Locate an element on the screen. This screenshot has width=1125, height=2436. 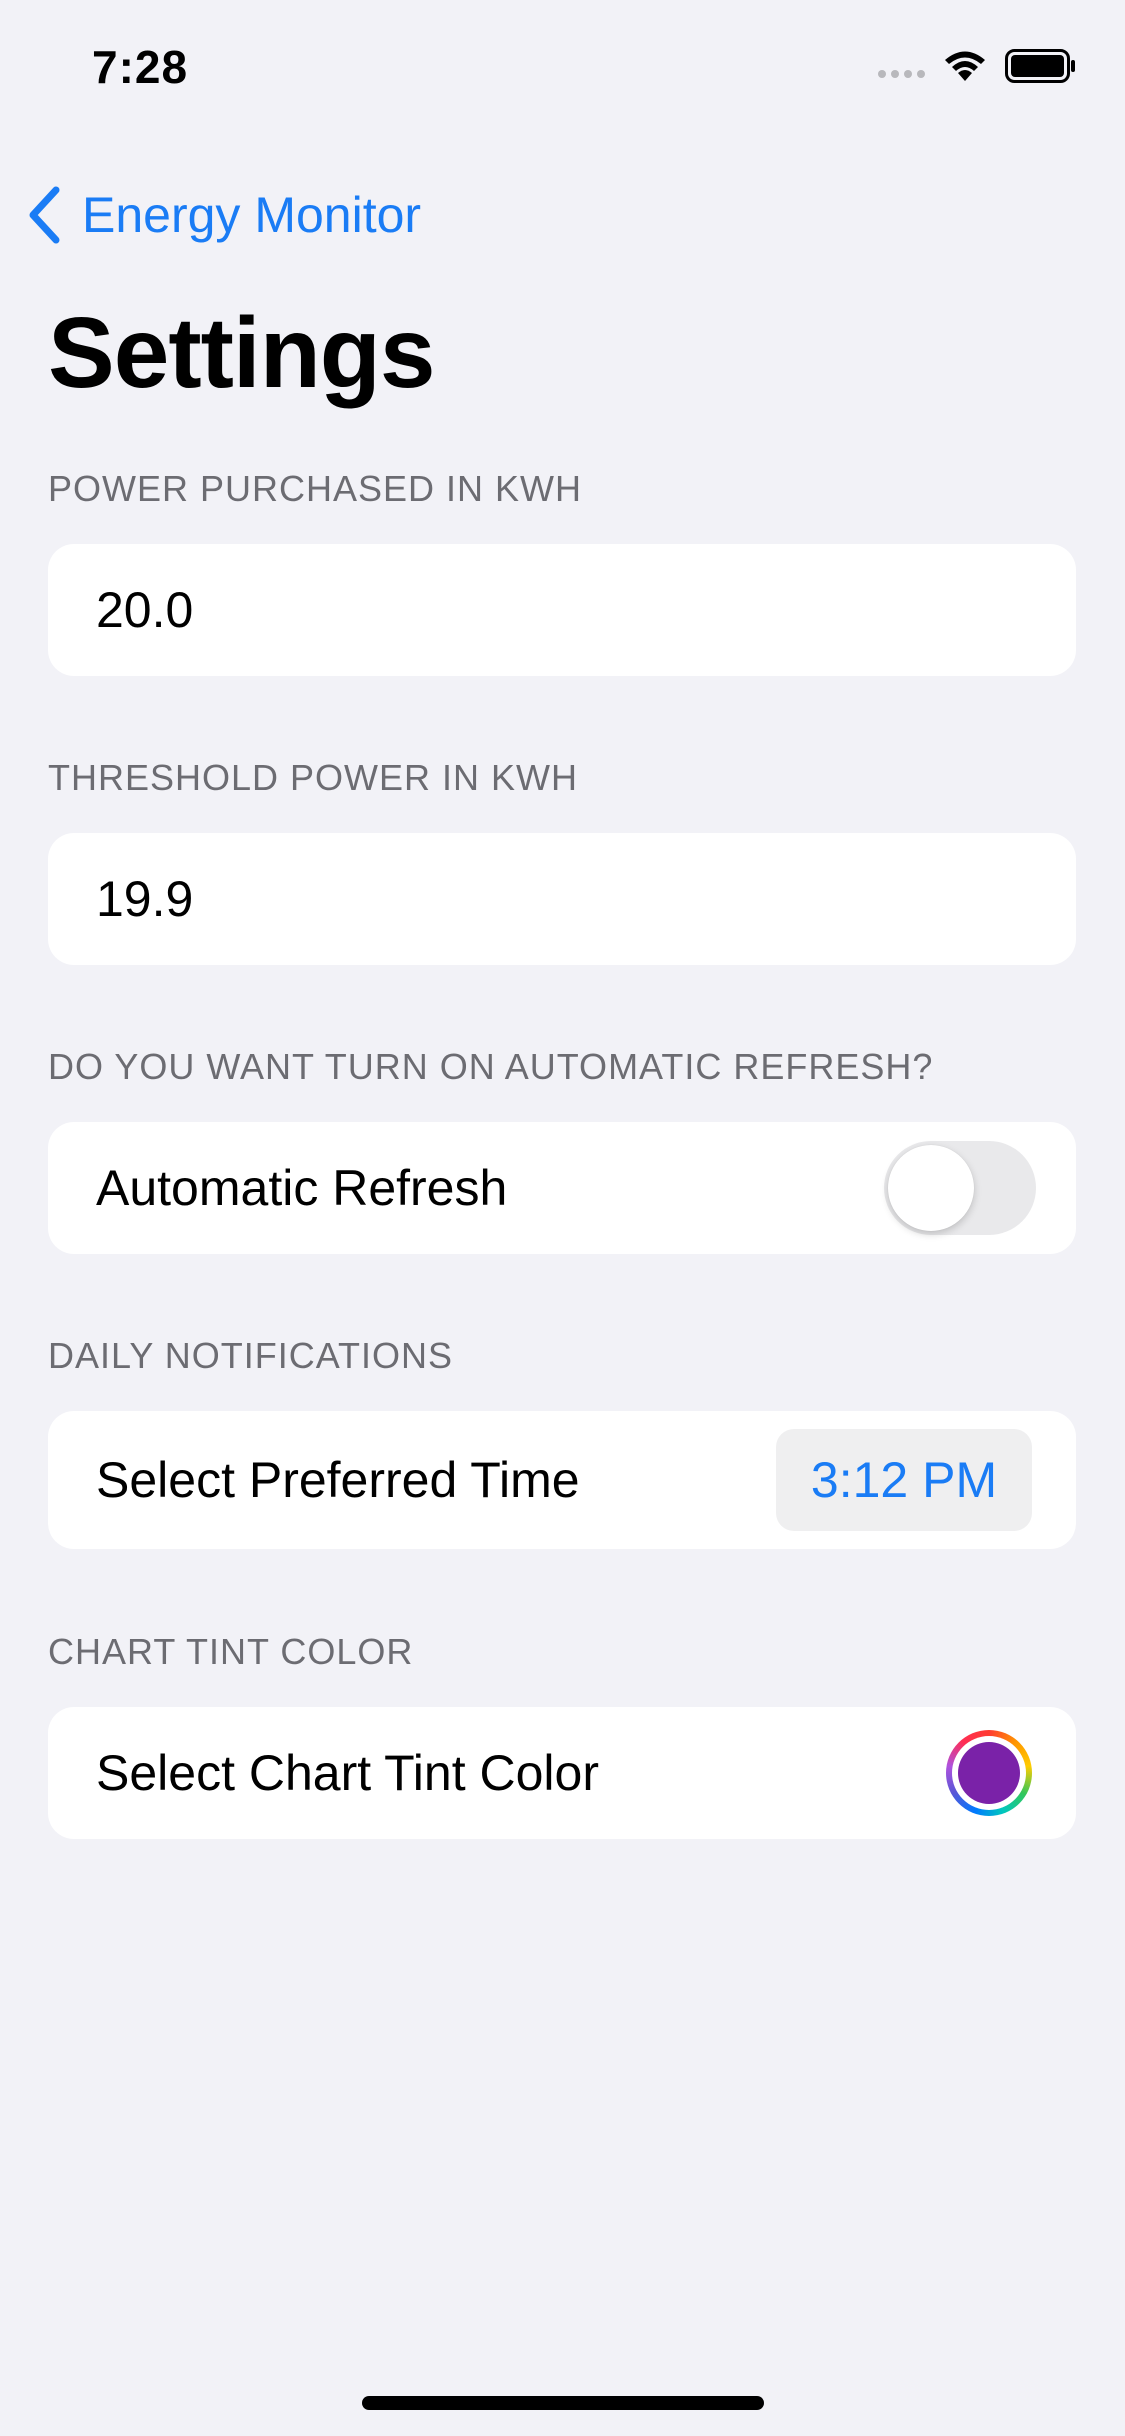
preferred-time-row: Select Preferred Time 3:12 PM is located at coordinates (562, 1480).